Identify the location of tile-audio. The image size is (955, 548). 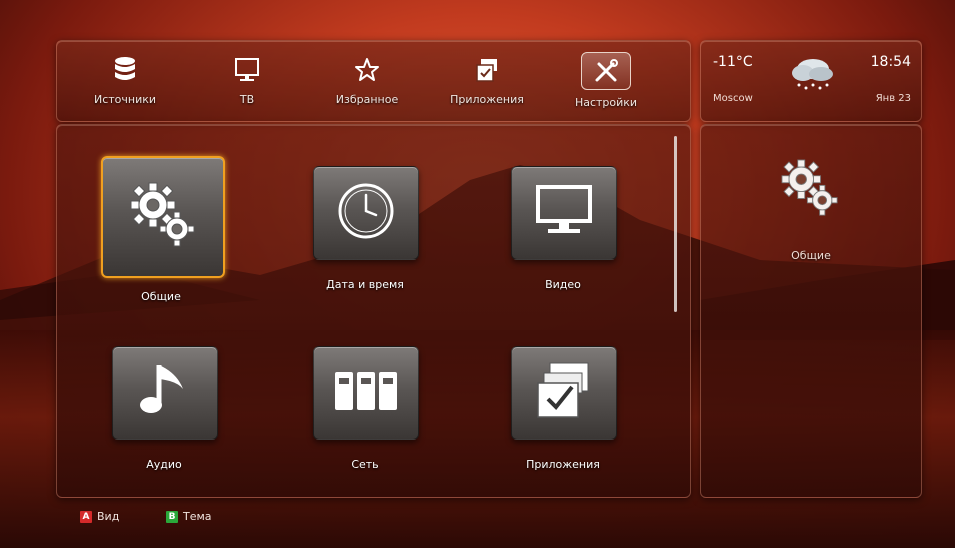
(165, 393).